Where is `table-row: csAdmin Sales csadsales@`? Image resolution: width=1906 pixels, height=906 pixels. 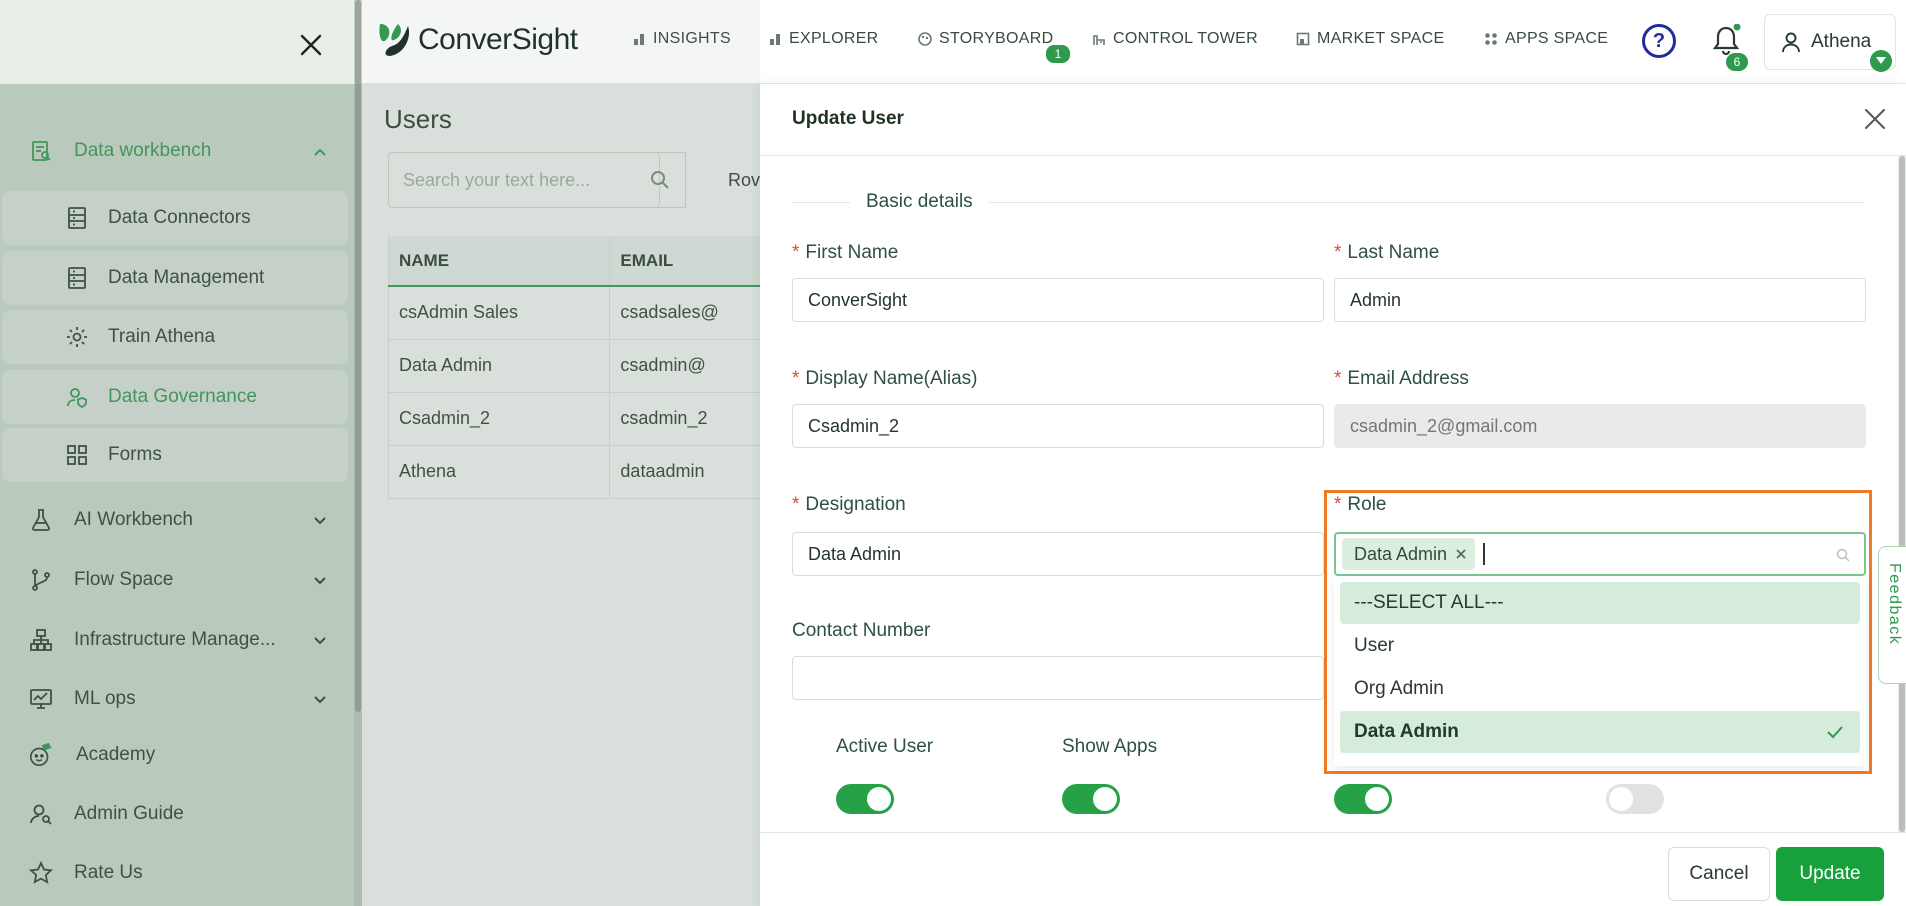
table-row: csAdmin Sales csadsales@ is located at coordinates (588, 313).